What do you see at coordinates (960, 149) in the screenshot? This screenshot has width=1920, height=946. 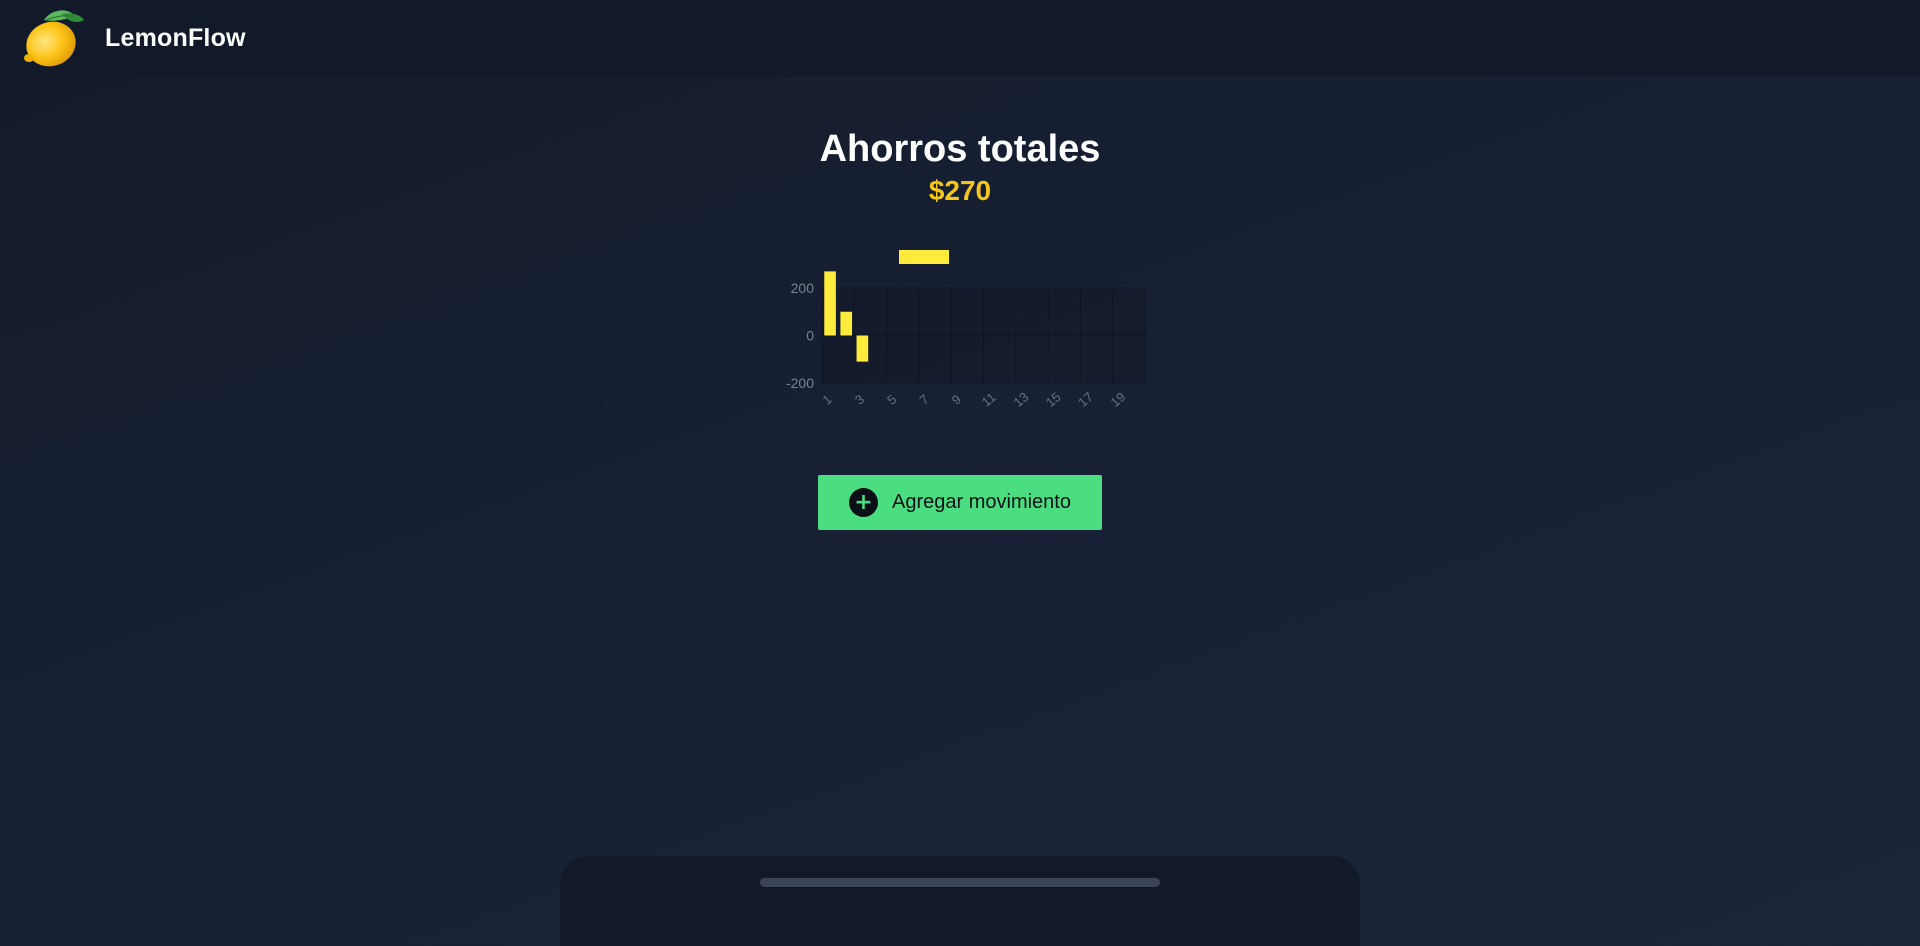 I see `page-title: Ahorros totales` at bounding box center [960, 149].